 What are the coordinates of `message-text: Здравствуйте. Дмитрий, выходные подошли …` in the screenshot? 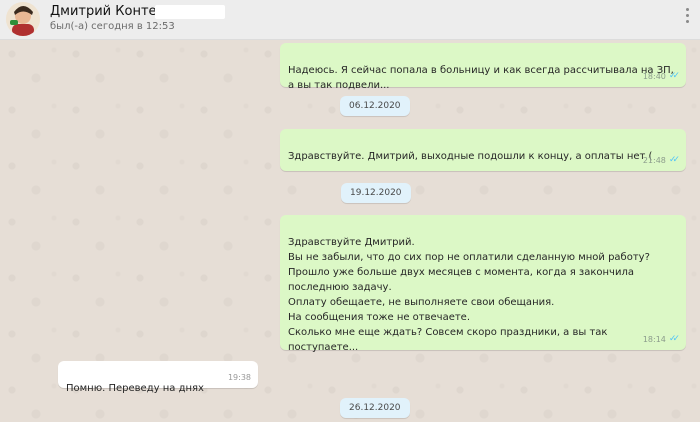 It's located at (470, 156).